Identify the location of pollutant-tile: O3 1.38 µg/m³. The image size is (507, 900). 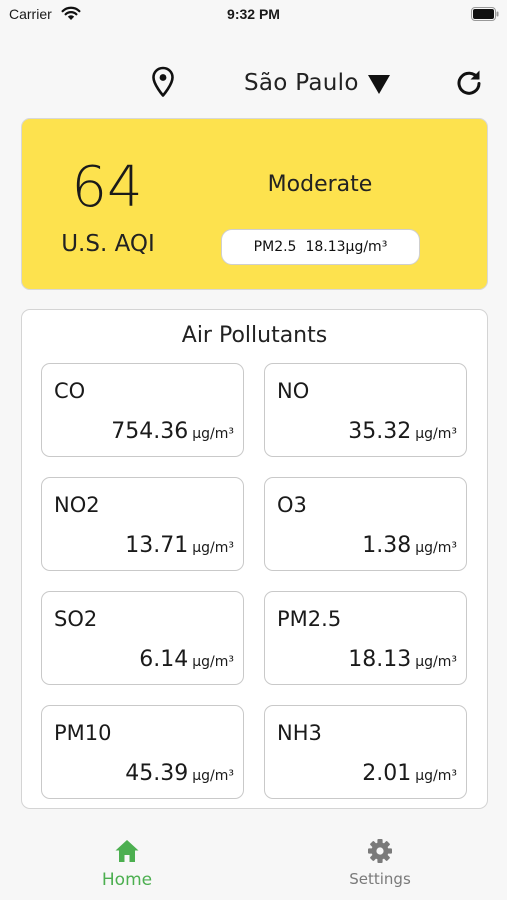
(365, 524).